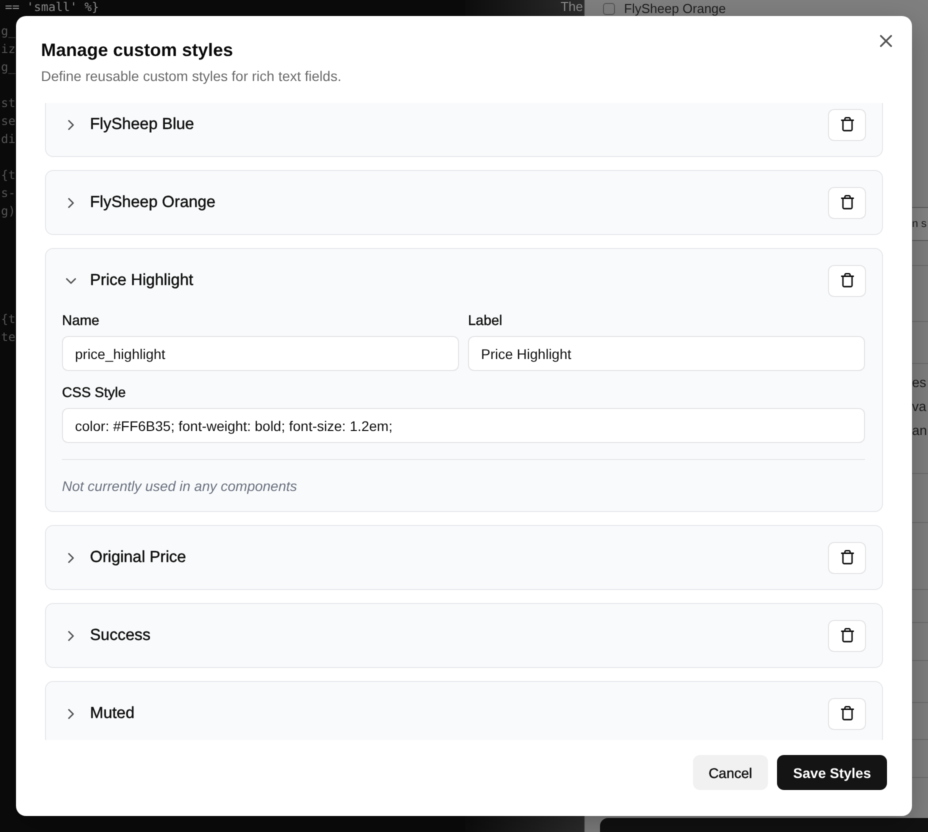  What do you see at coordinates (730, 772) in the screenshot?
I see `cancel-button: Cancel` at bounding box center [730, 772].